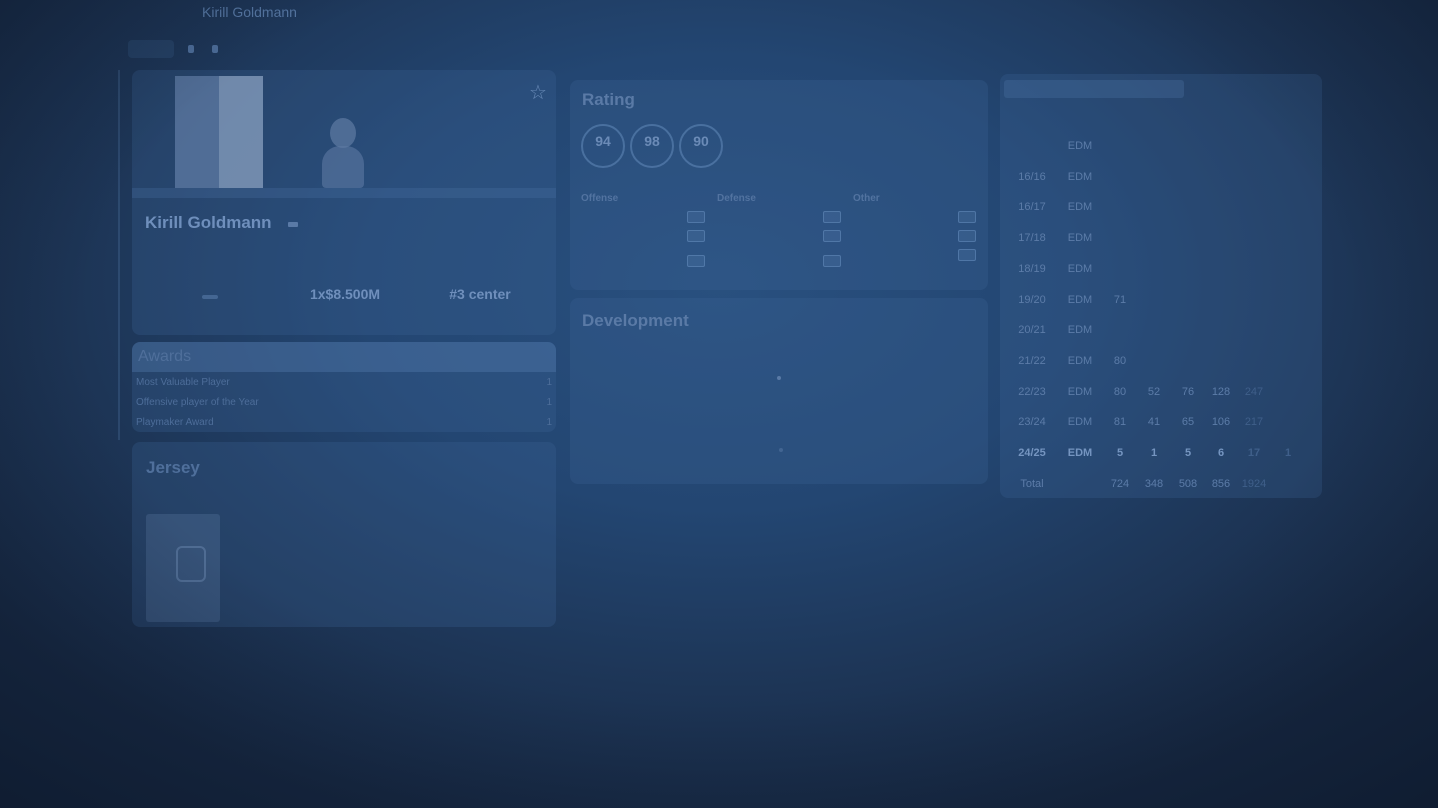  Describe the element at coordinates (781, 450) in the screenshot. I see `development-marker` at that location.